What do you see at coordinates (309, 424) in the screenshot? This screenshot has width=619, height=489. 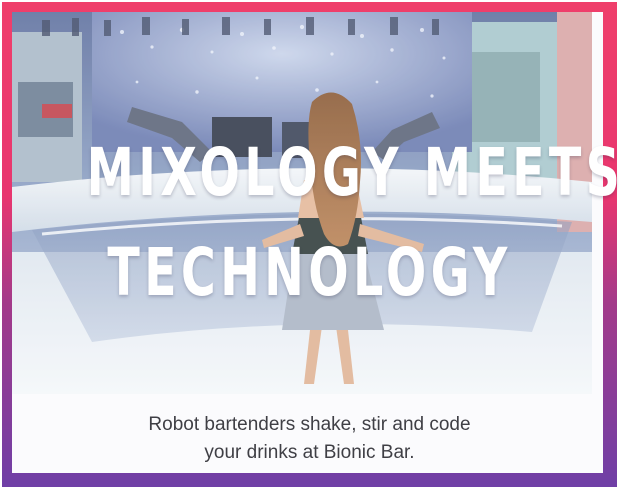 I see `caption-line-1: Robot bartenders shake, stir and code` at bounding box center [309, 424].